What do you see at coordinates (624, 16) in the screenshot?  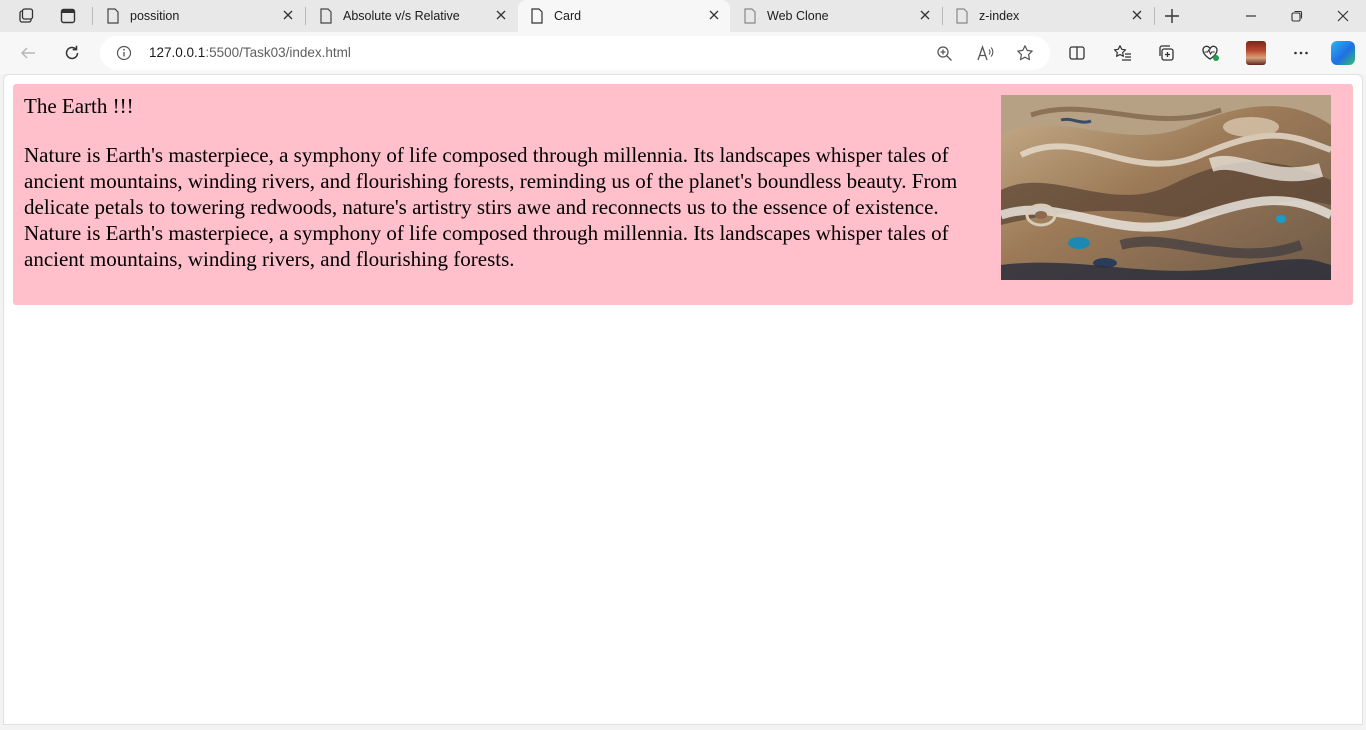 I see `tab-card: Card` at bounding box center [624, 16].